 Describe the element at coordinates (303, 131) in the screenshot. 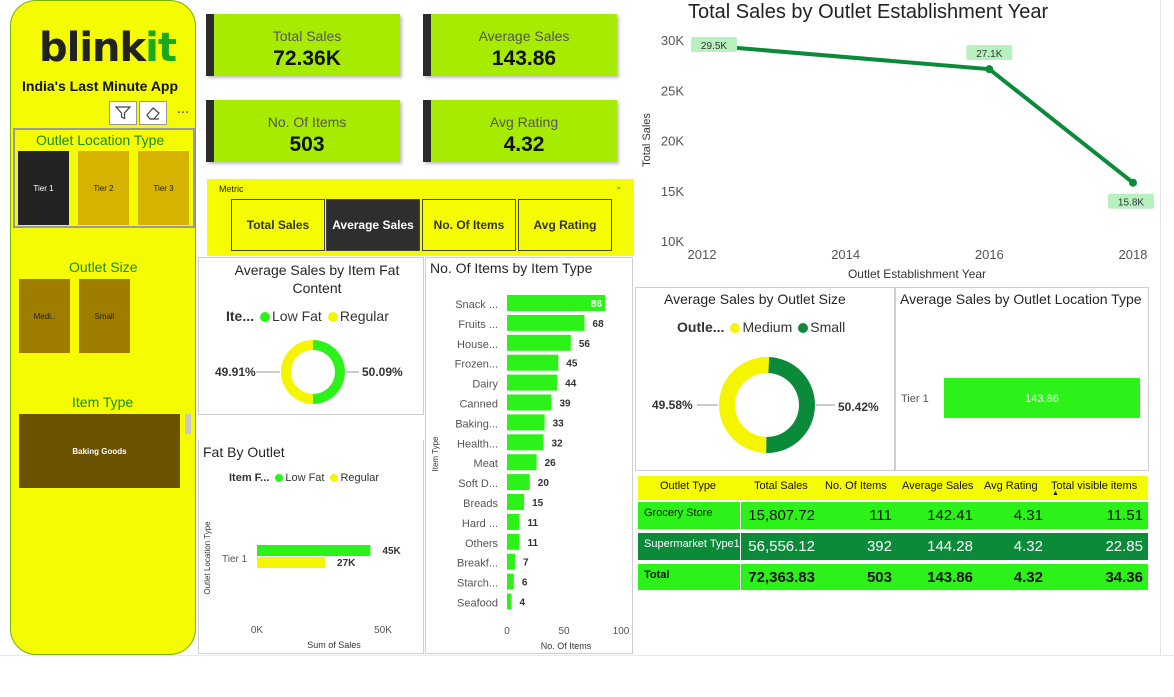

I see `kpi-no-of-items: No. Of Items 503` at that location.